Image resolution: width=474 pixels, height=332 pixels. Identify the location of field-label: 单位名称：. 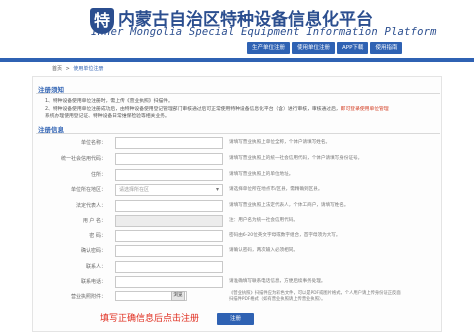
(93, 143).